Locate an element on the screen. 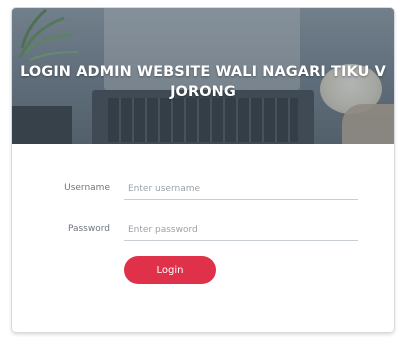 The width and height of the screenshot is (401, 340). username-label: Username is located at coordinates (87, 188).